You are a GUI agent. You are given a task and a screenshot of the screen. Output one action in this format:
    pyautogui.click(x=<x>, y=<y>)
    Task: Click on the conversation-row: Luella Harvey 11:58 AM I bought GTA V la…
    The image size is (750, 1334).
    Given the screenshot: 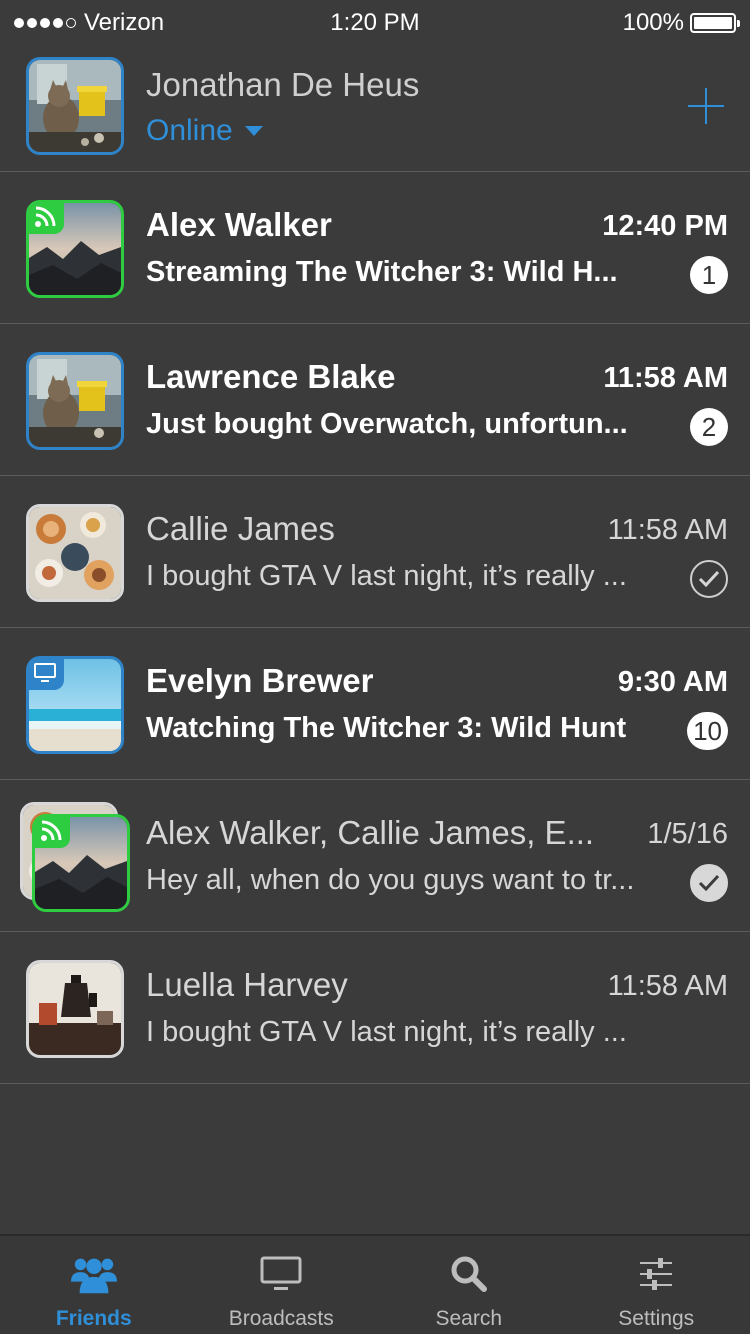 What is the action you would take?
    pyautogui.click(x=375, y=1008)
    